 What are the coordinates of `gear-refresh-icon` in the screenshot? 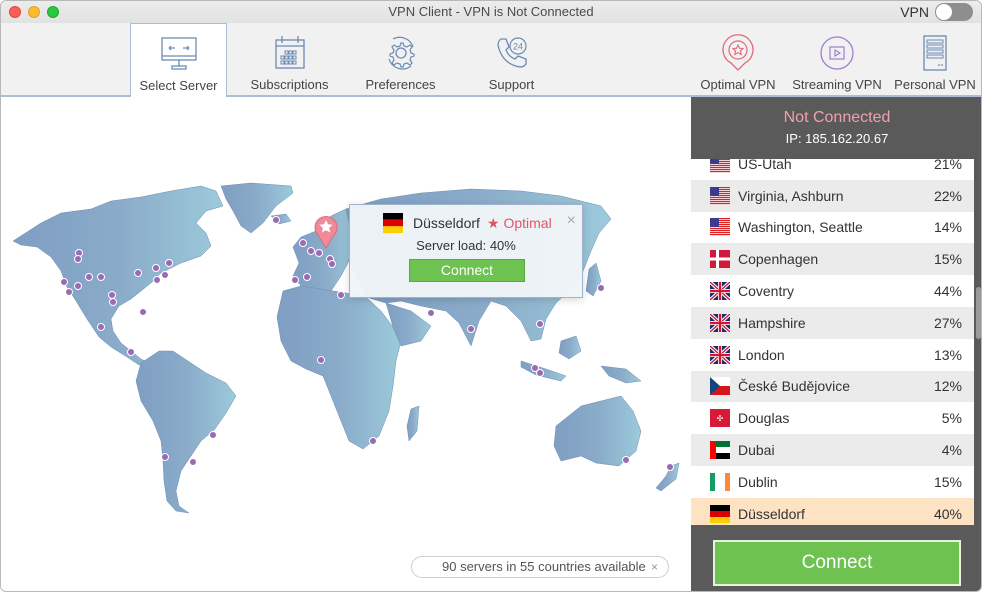 It's located at (401, 53).